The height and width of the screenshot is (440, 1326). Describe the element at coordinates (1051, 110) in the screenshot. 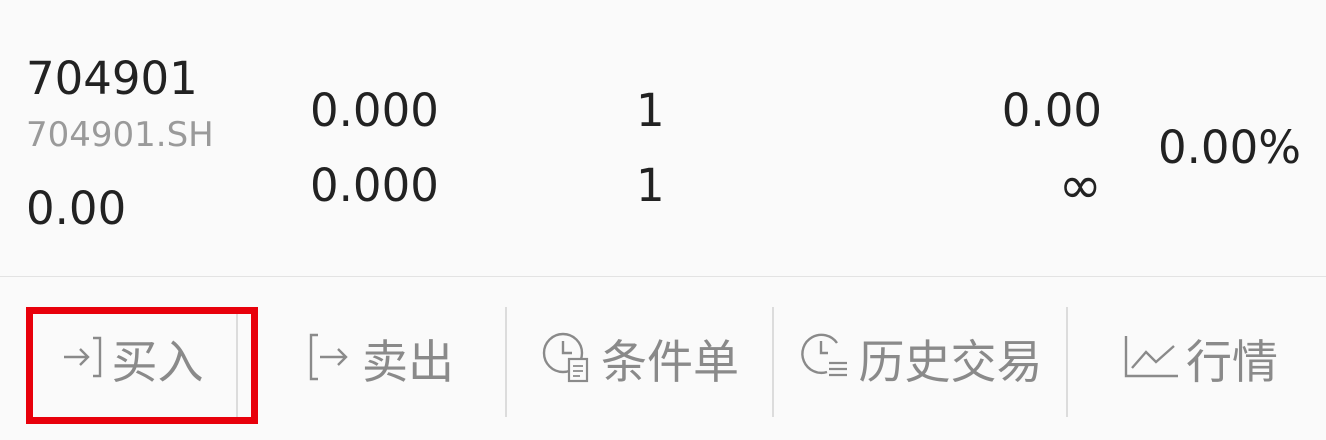

I see `market-value-1: 0.00` at that location.